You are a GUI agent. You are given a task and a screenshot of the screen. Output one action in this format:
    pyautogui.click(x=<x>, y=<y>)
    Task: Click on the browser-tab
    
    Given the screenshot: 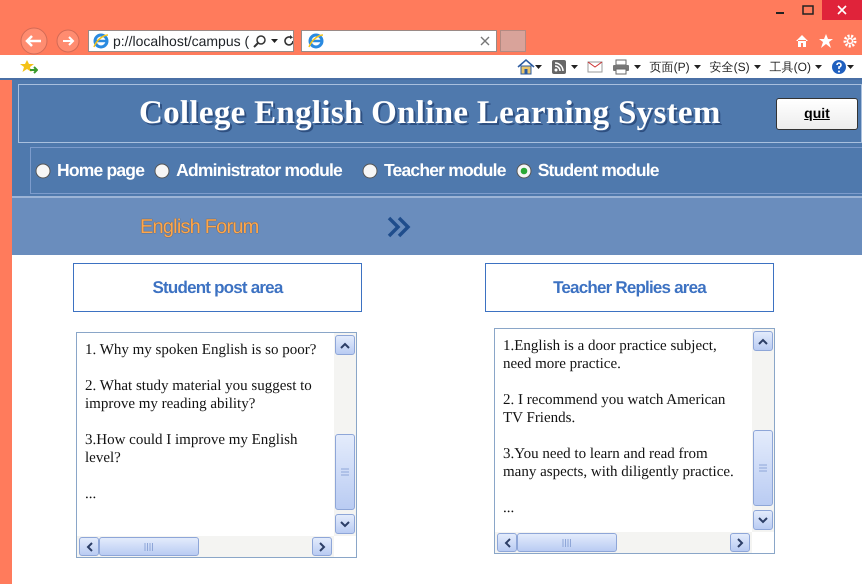 What is the action you would take?
    pyautogui.click(x=399, y=41)
    